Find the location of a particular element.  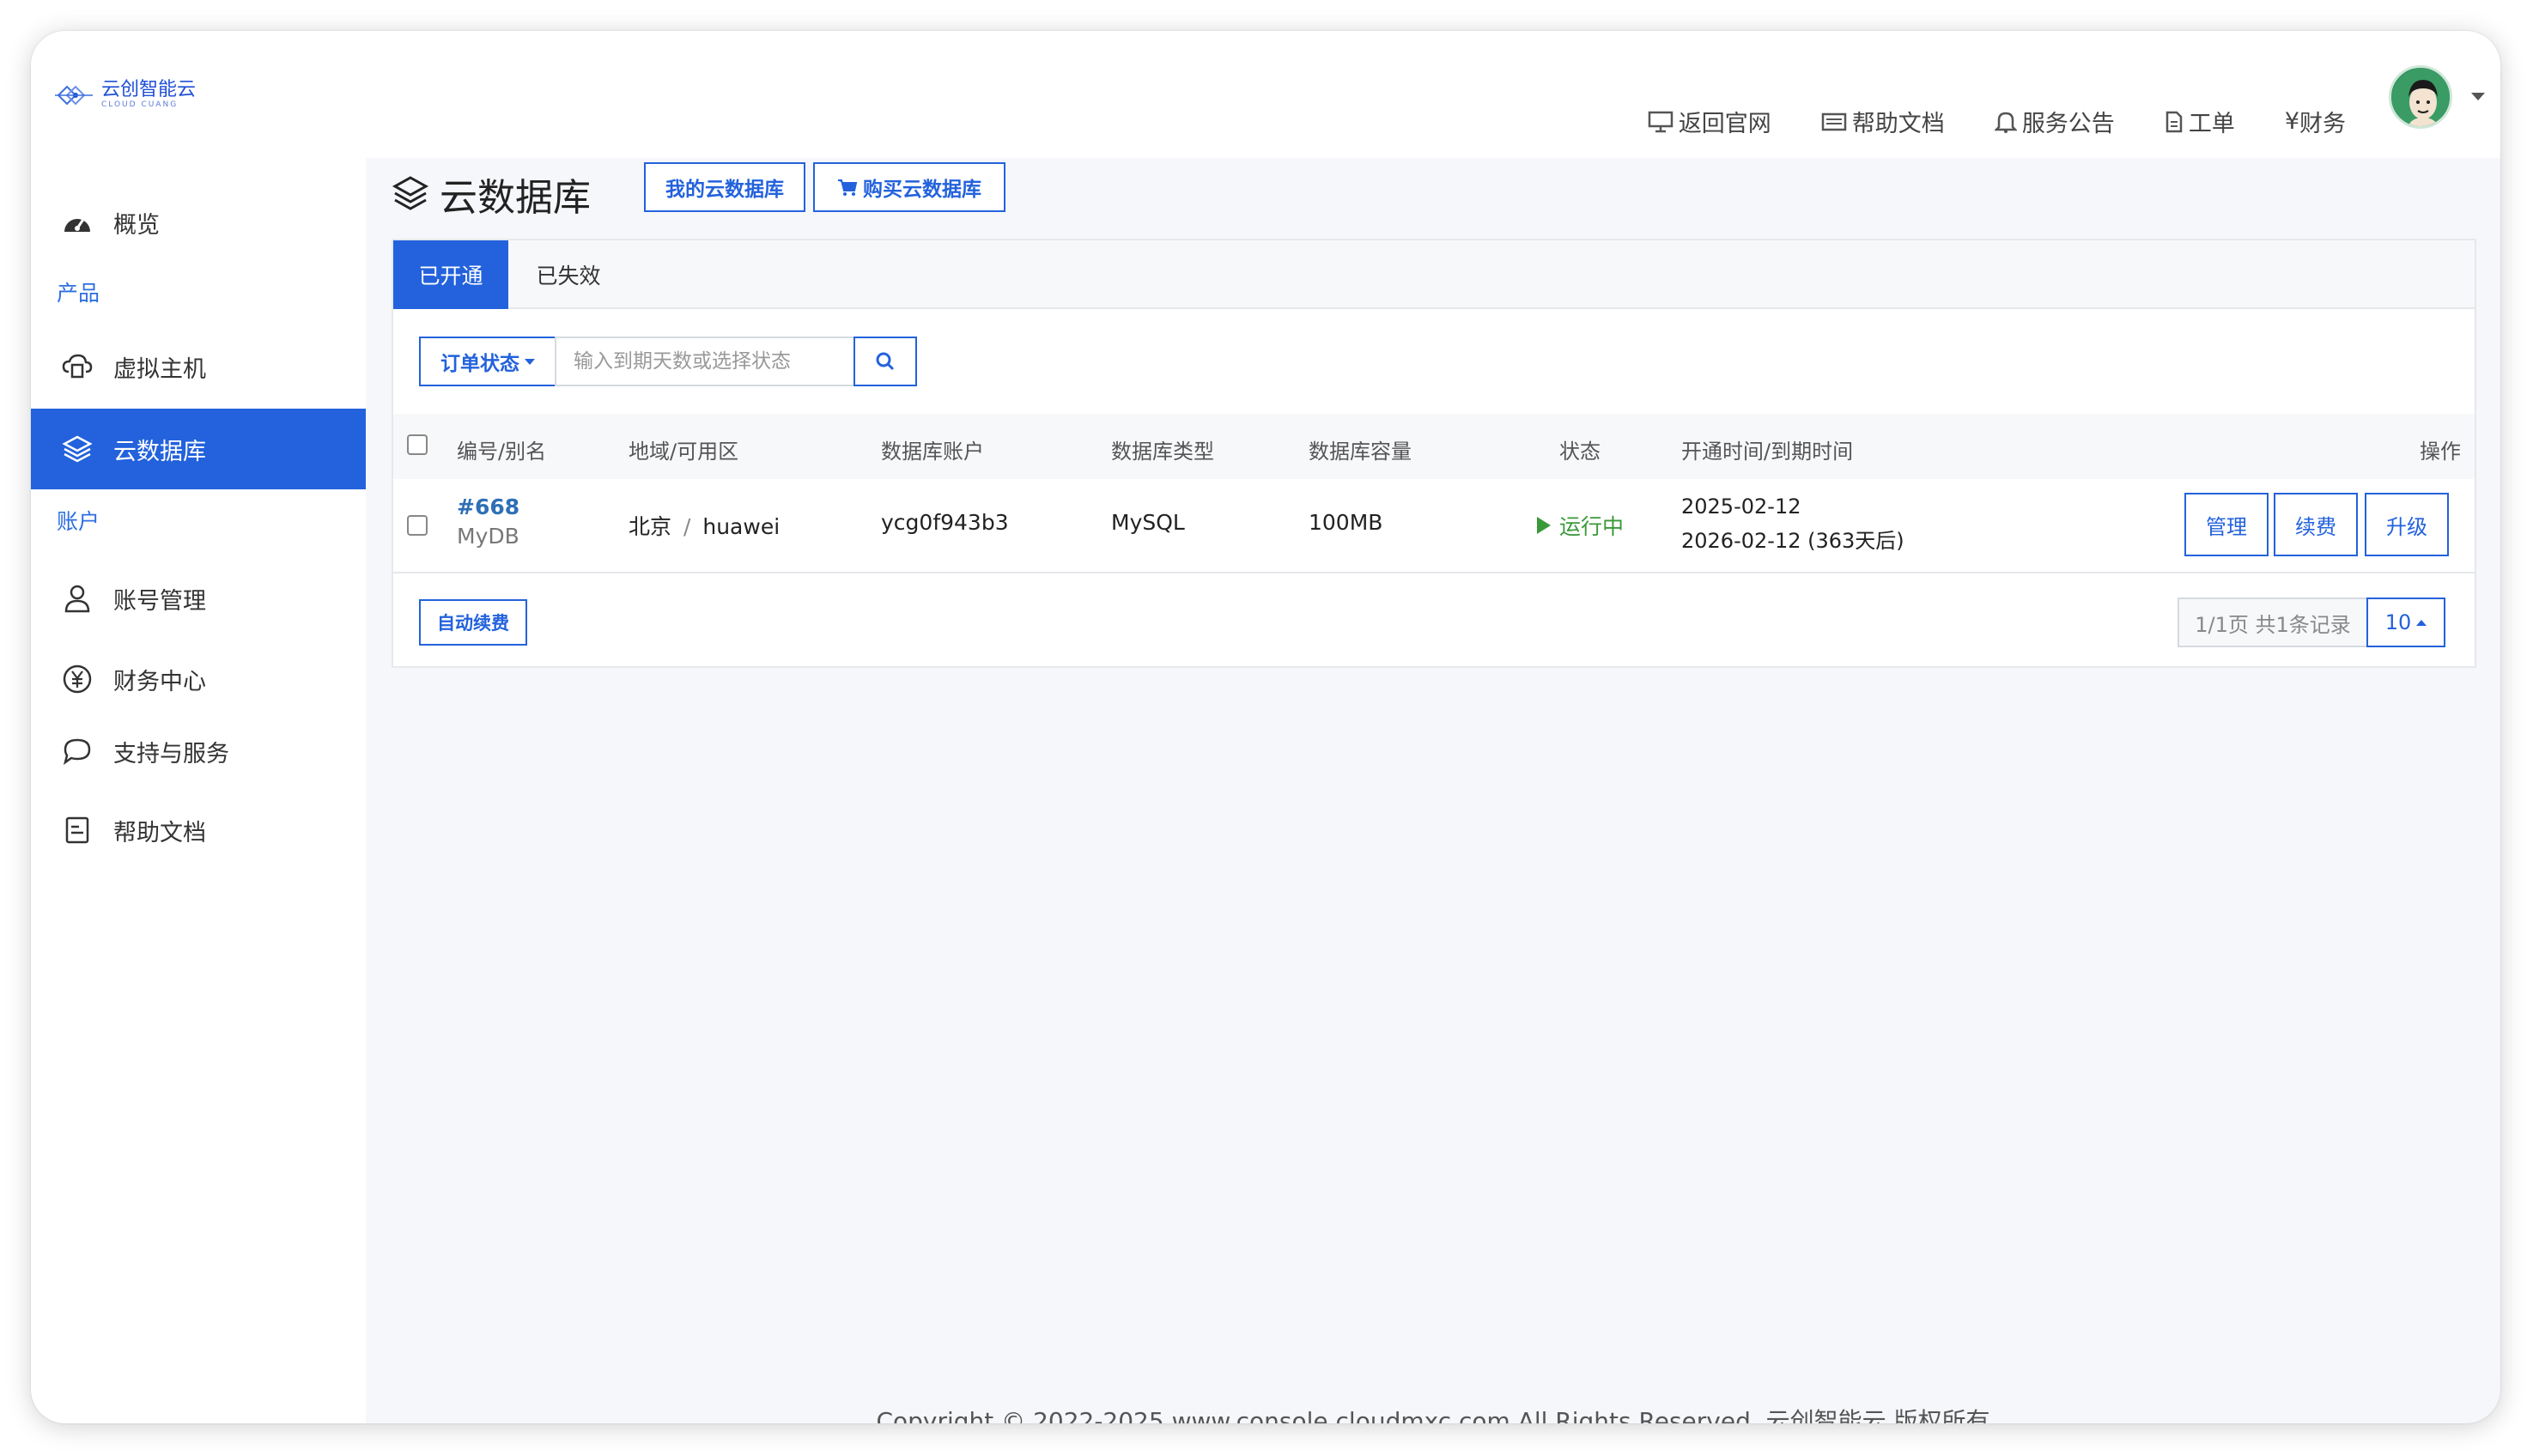

status-text: 运行中 is located at coordinates (1592, 527).